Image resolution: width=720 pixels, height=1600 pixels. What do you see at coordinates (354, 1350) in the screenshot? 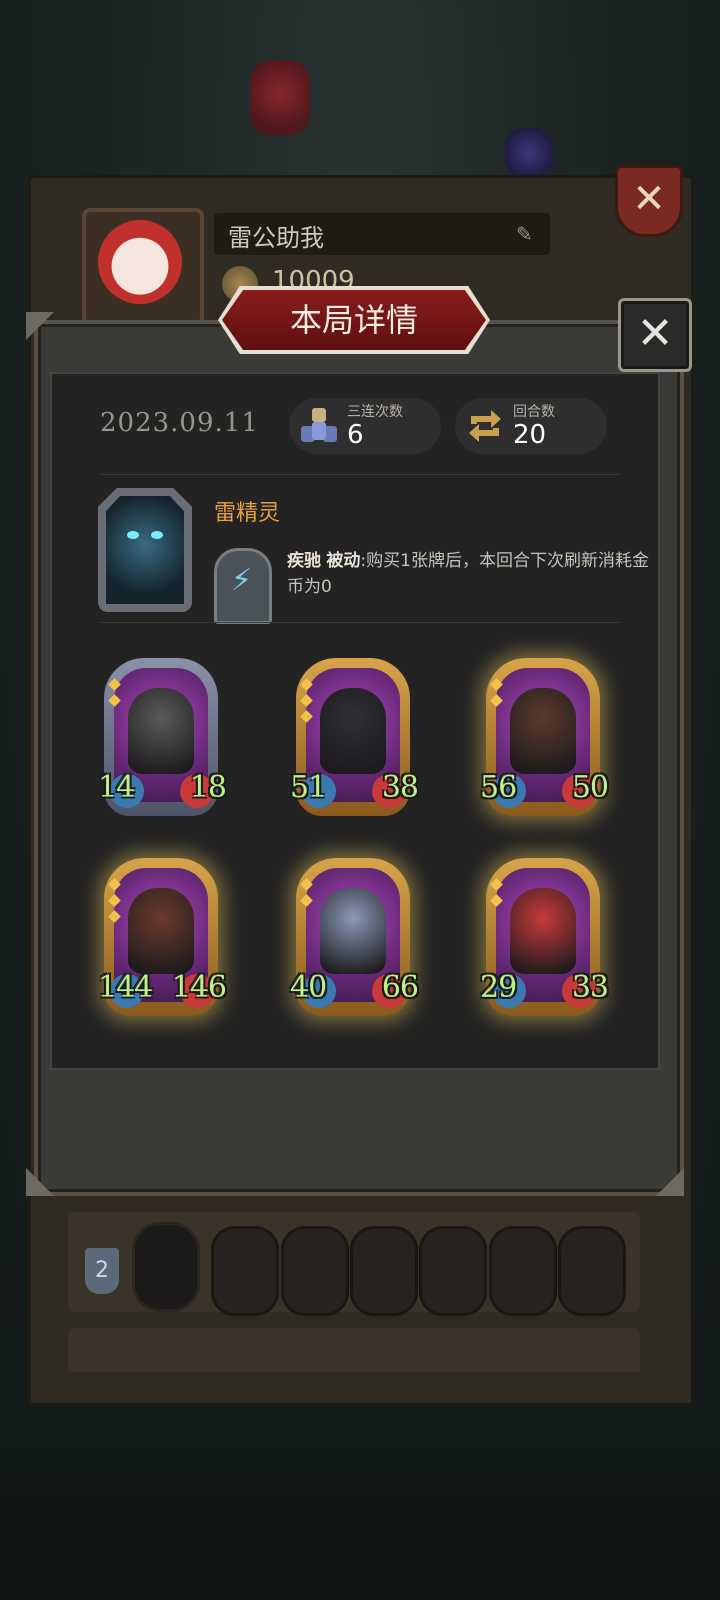
I see `match-history-row` at bounding box center [354, 1350].